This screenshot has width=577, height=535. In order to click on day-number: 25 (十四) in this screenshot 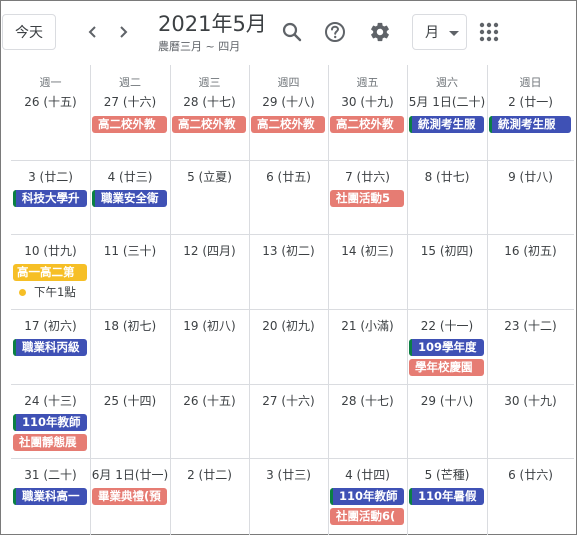, I will do `click(130, 400)`.